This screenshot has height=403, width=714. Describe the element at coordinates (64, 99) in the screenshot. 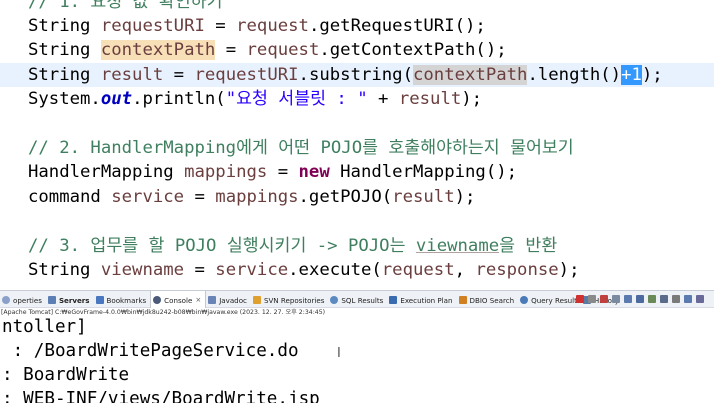

I see `code-token: System.` at that location.